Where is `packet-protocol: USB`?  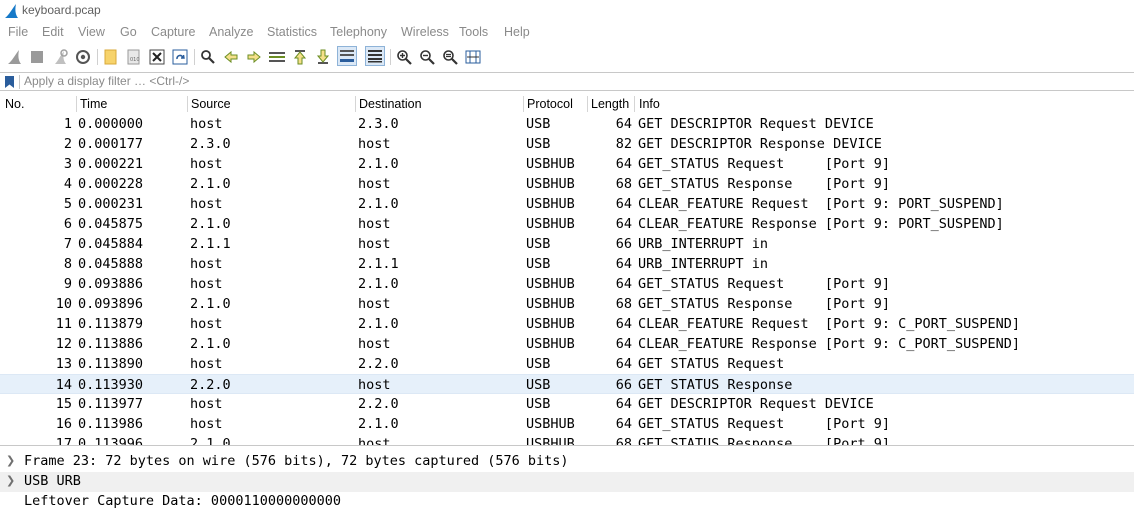 packet-protocol: USB is located at coordinates (538, 364).